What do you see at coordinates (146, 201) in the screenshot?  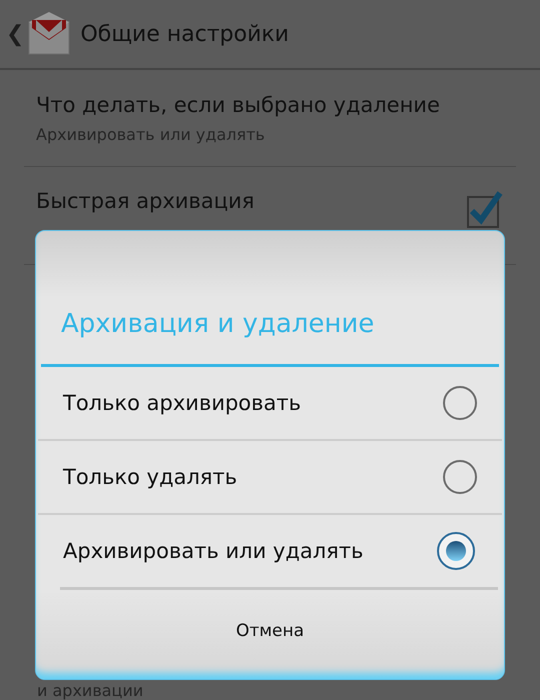 I see `setting-title: Быстрая архивация` at bounding box center [146, 201].